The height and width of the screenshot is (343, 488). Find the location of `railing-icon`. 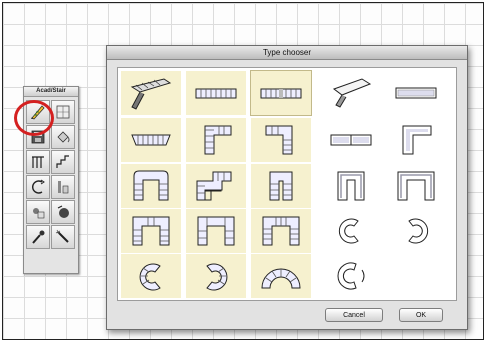

railing-icon is located at coordinates (38, 162).